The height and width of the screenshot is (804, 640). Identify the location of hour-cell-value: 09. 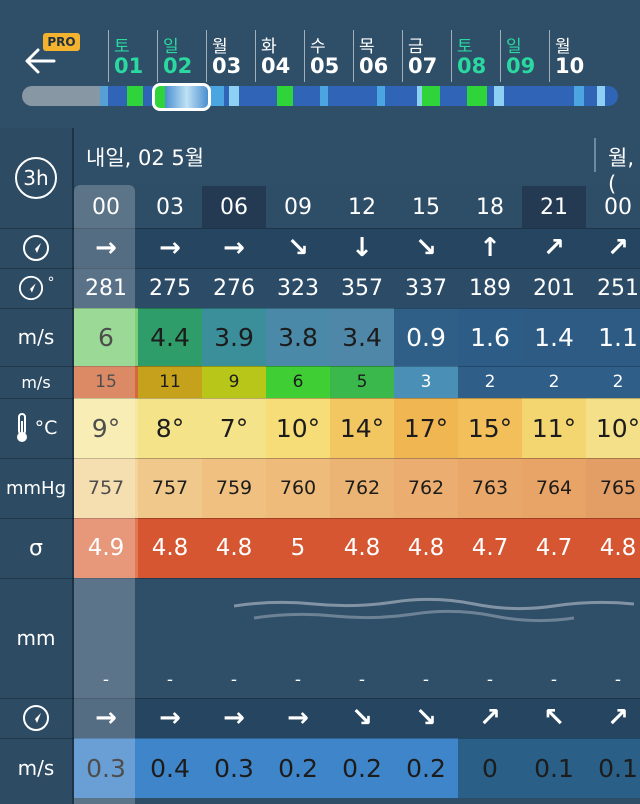
(298, 207).